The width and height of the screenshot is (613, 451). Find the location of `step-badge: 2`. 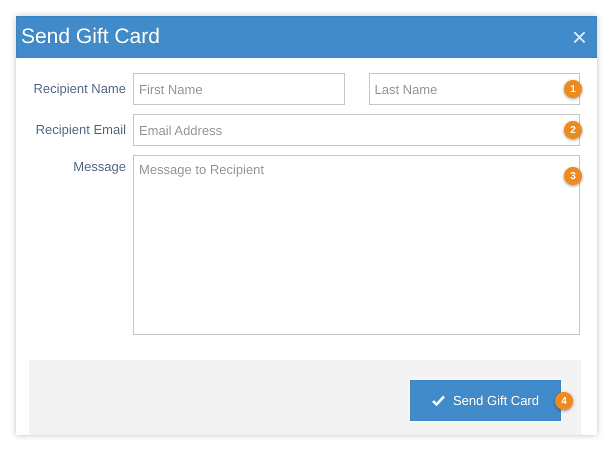

step-badge: 2 is located at coordinates (573, 130).